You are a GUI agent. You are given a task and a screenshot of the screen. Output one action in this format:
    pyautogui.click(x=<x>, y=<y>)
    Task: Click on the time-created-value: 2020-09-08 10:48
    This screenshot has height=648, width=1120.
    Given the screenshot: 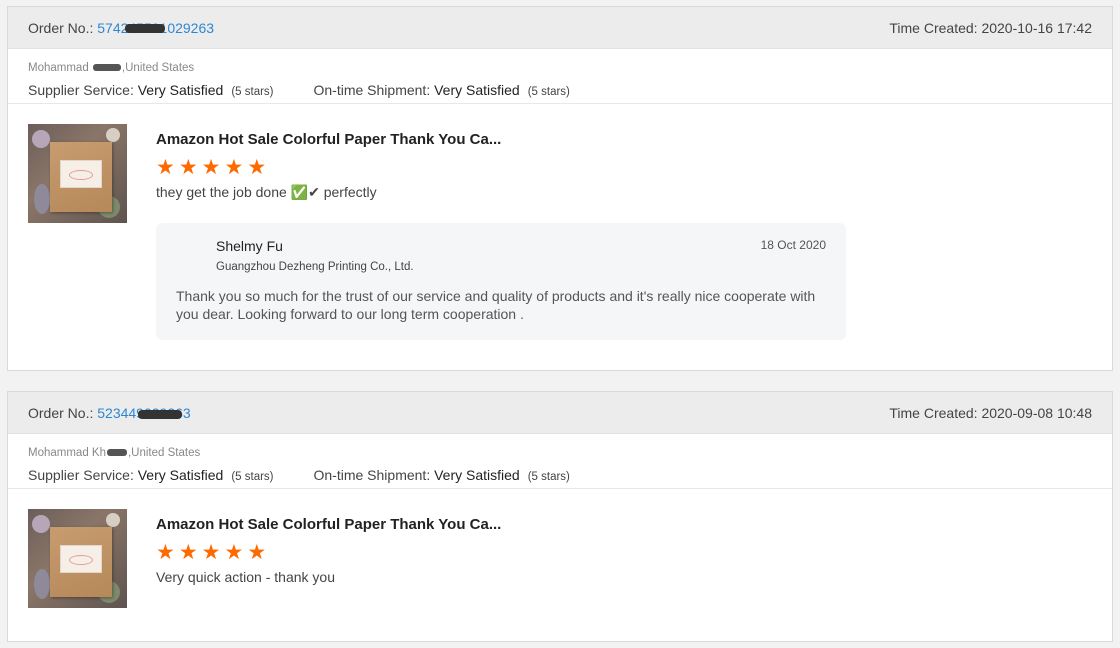 What is the action you would take?
    pyautogui.click(x=1036, y=412)
    